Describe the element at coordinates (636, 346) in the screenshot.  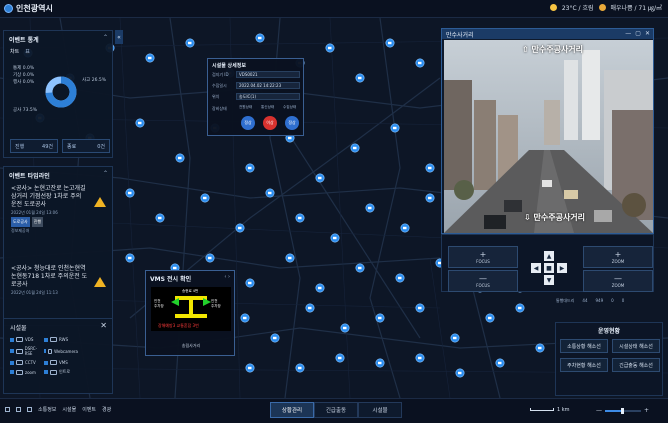
I see `facility-status-button: 시설상태 해소선` at that location.